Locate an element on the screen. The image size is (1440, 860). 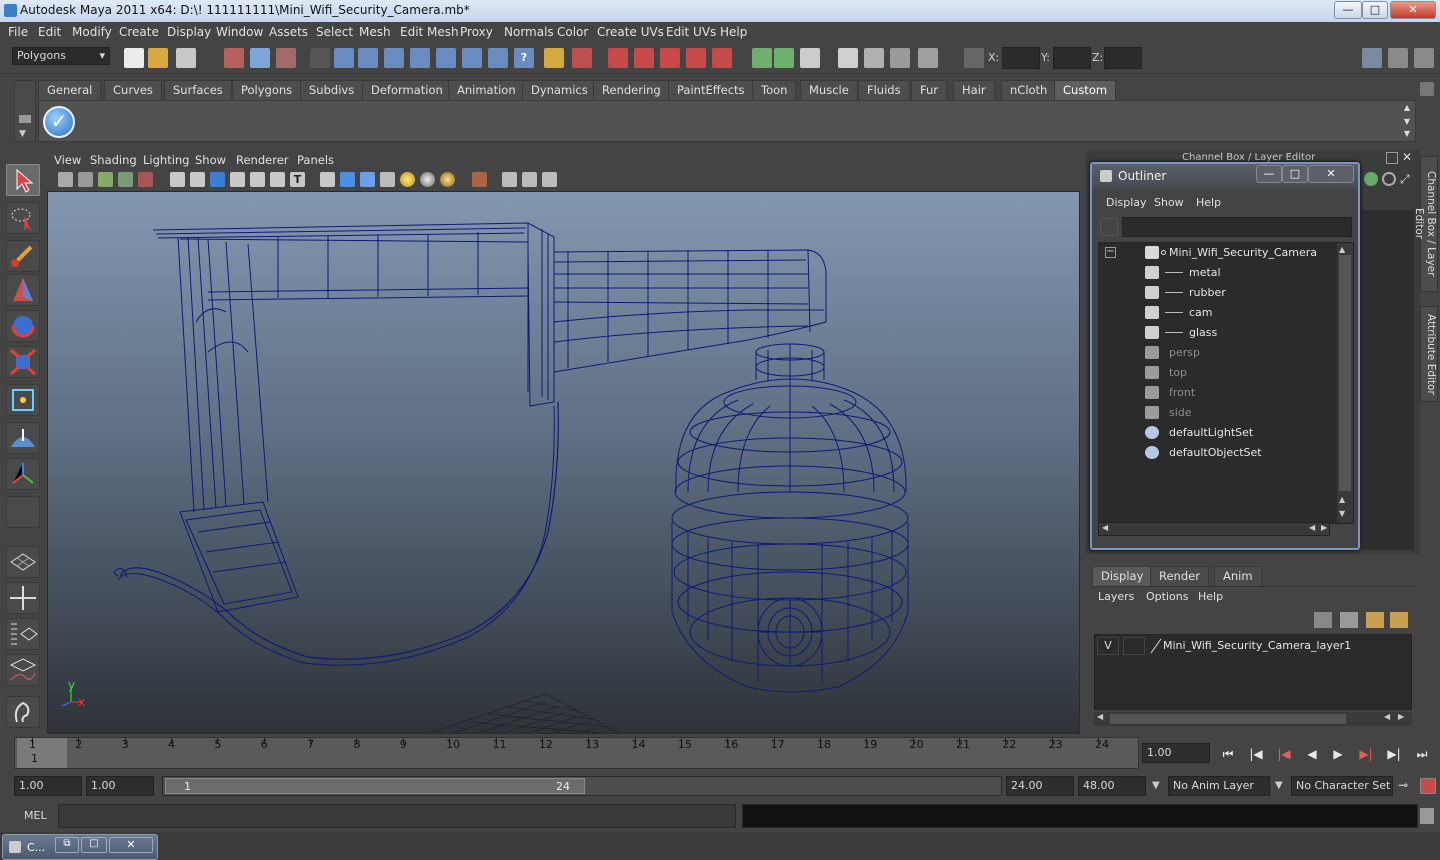
shelf-tab-hair: Hair is located at coordinates (974, 90).